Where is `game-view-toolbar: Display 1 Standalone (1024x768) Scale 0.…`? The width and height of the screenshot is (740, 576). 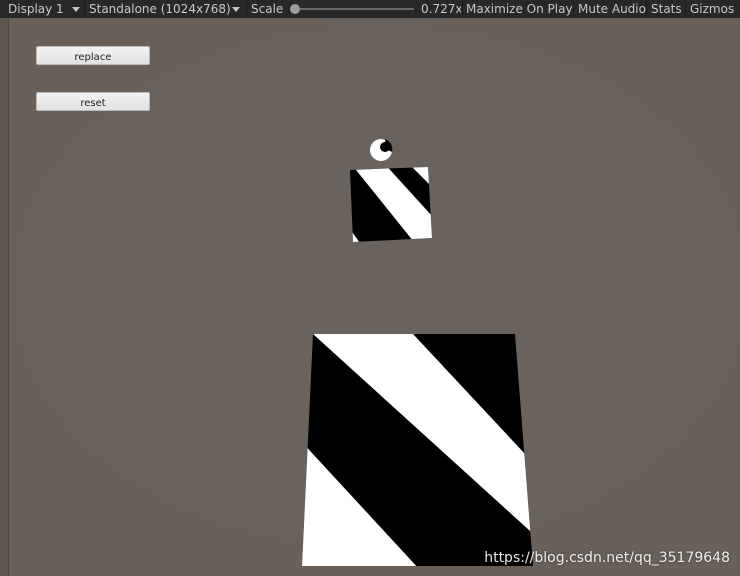
game-view-toolbar: Display 1 Standalone (1024x768) Scale 0.… is located at coordinates (370, 9).